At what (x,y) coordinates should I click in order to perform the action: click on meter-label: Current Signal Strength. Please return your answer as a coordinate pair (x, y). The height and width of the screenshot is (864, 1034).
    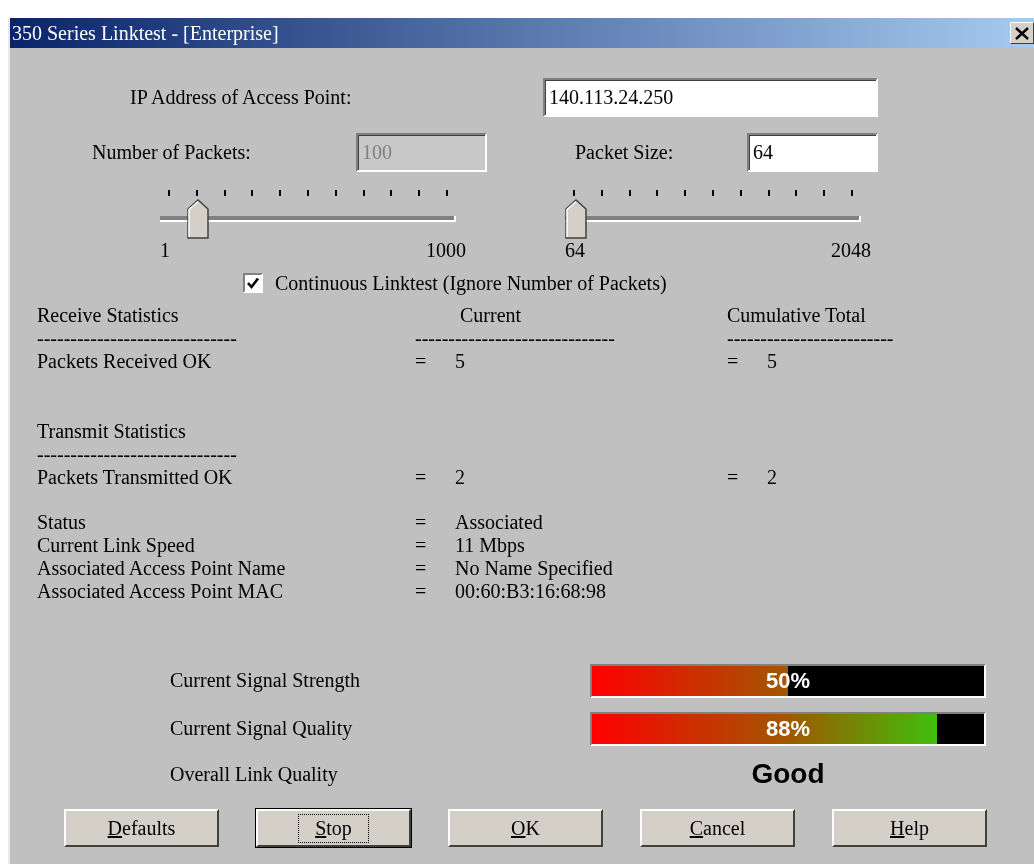
    Looking at the image, I should click on (265, 680).